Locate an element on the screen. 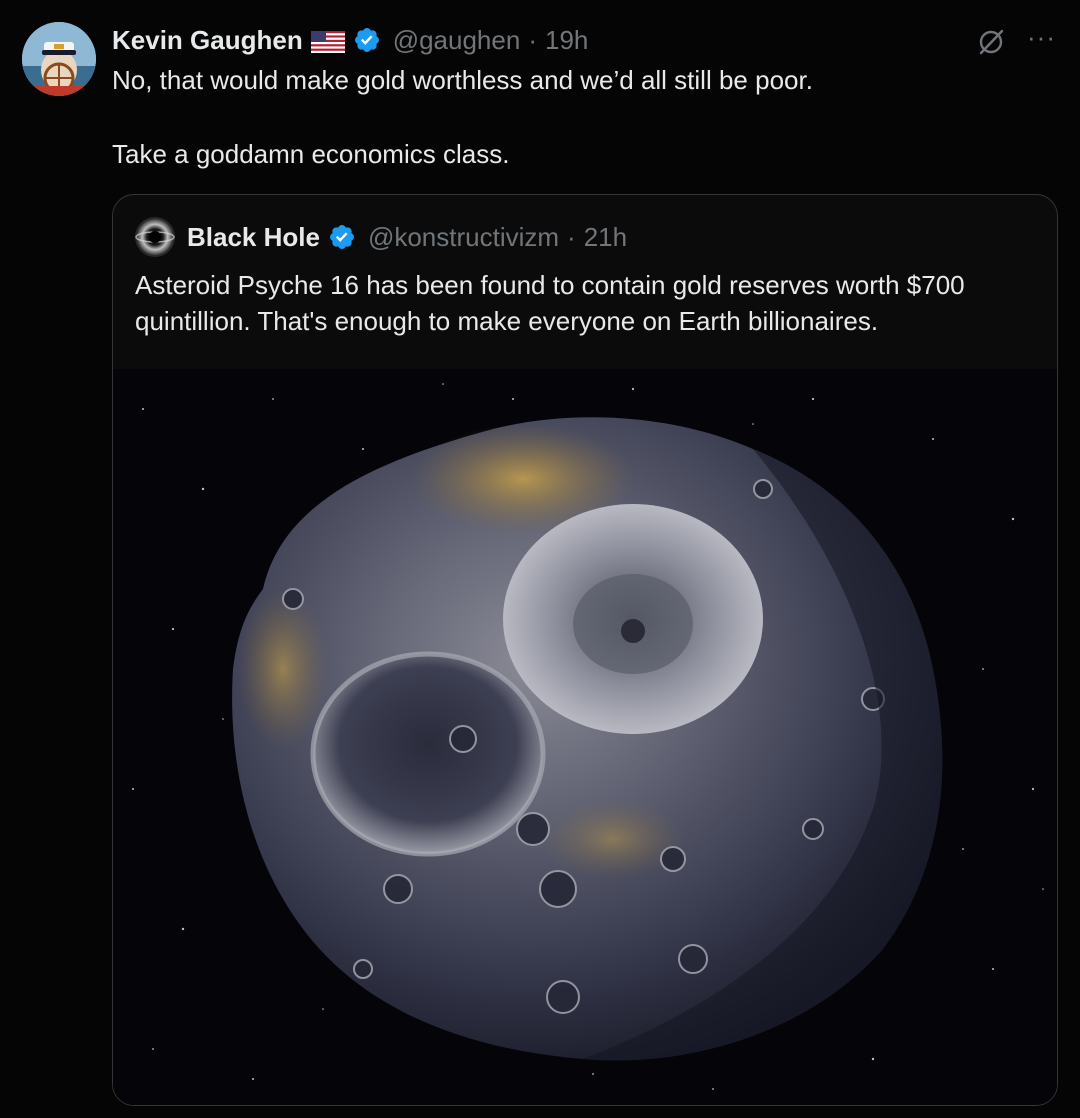  quoted-tweet-header: Black Hole @konstructivizm · 21h is located at coordinates (381, 237).